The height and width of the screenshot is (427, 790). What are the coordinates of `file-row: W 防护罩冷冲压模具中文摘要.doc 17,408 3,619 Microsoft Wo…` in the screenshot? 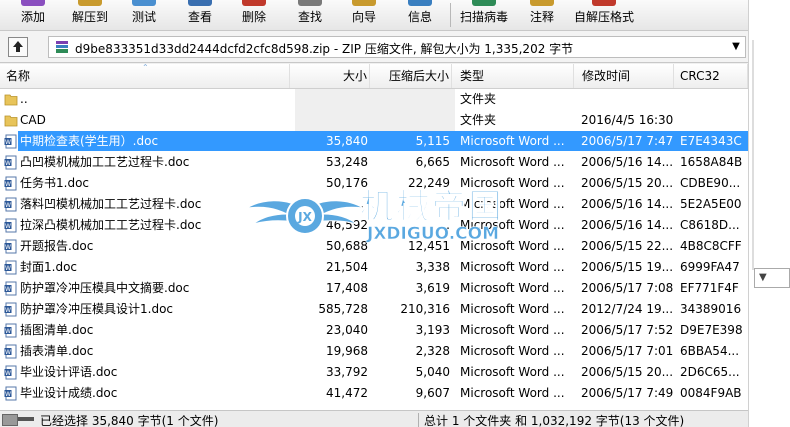 It's located at (374, 288).